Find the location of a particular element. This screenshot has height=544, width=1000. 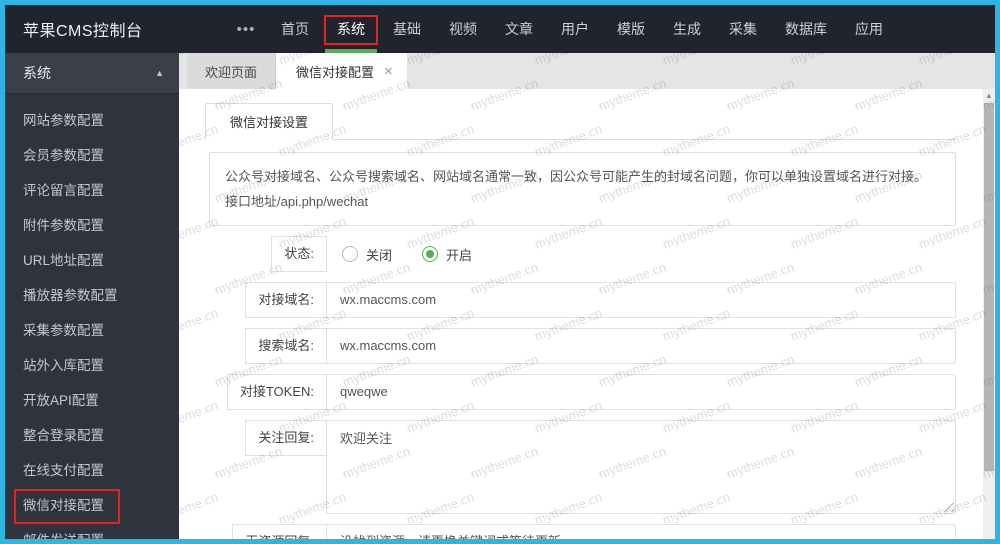

more-menu-icon: ••• is located at coordinates (246, 29).